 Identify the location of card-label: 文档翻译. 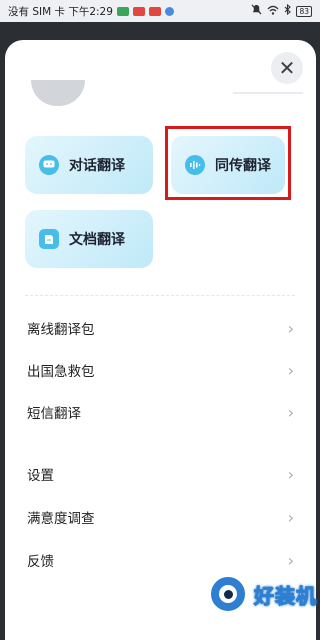
(97, 240).